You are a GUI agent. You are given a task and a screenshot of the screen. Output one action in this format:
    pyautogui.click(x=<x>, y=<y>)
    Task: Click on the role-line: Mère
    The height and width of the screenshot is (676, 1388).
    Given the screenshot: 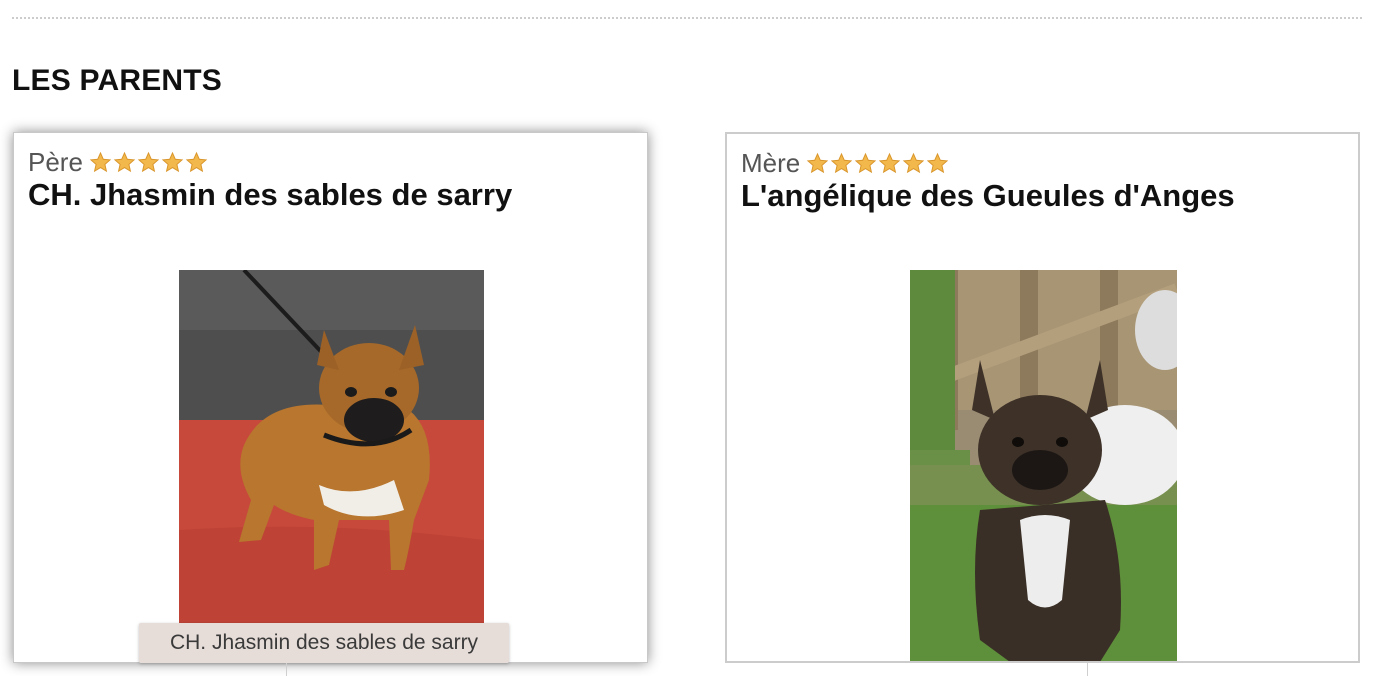 What is the action you would take?
    pyautogui.click(x=845, y=163)
    